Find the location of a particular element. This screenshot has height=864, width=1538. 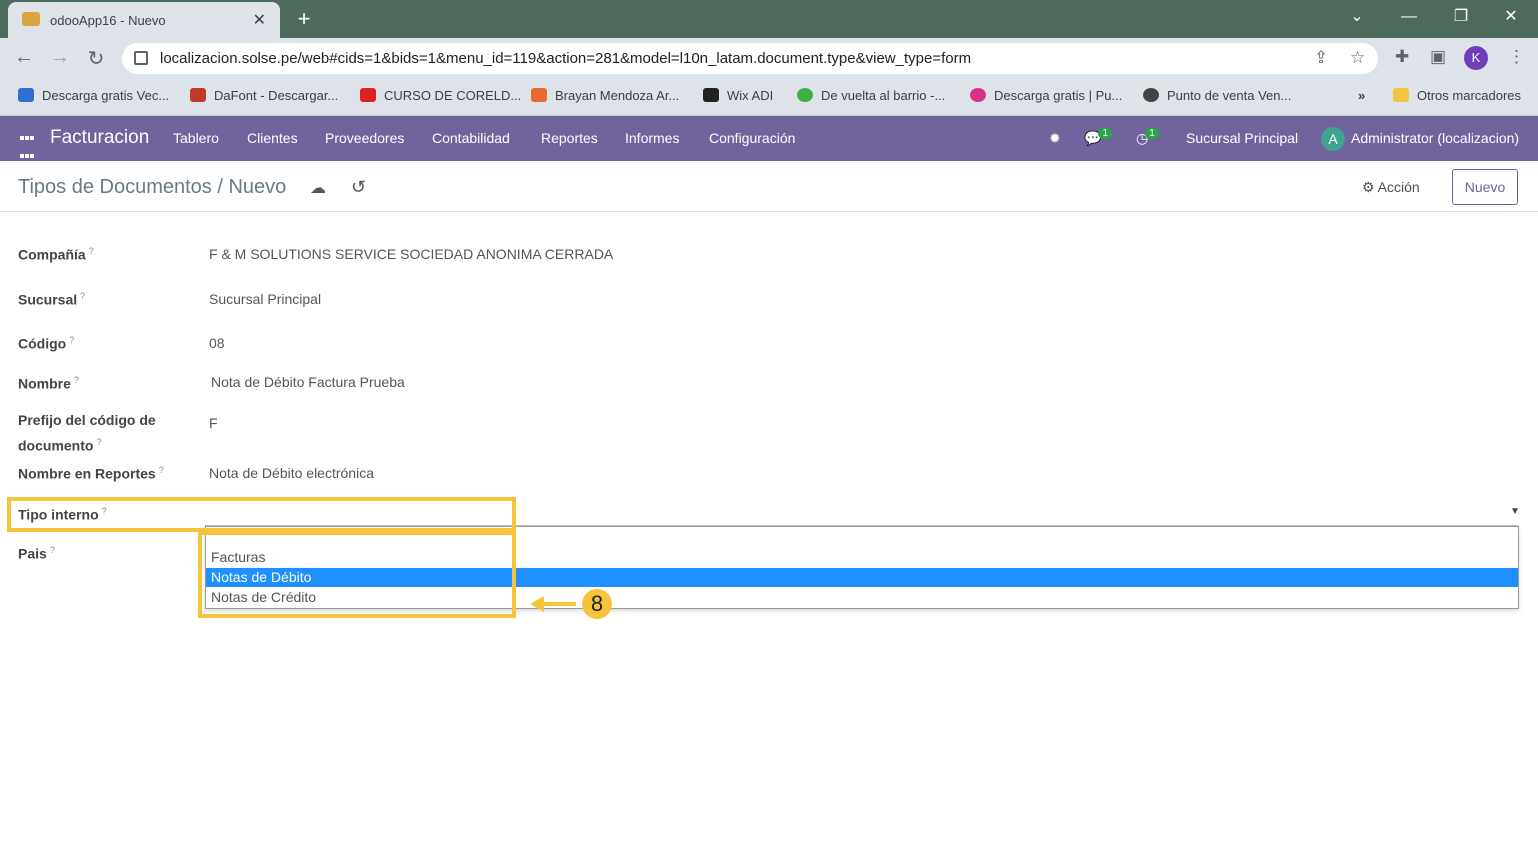

name-field-label: Nombre? is located at coordinates (48, 383).